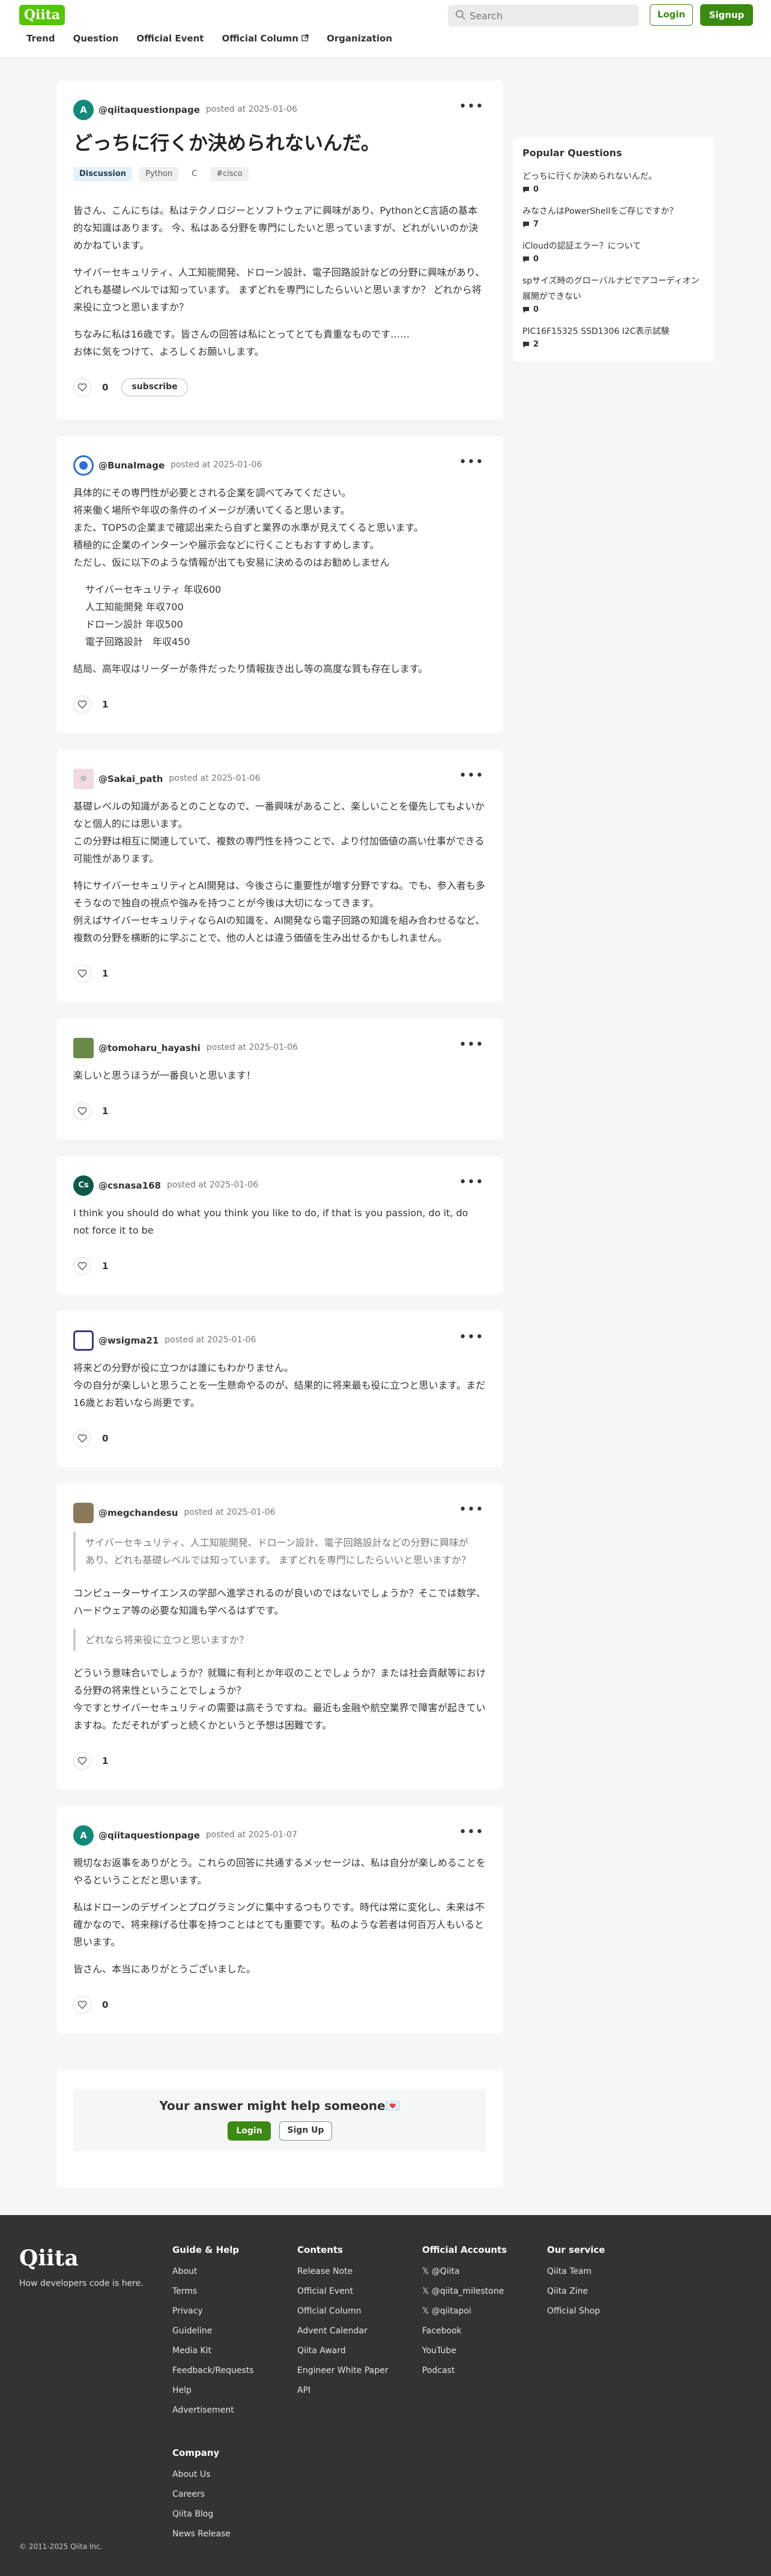 This screenshot has height=2576, width=771. What do you see at coordinates (213, 2351) in the screenshot?
I see `footer-link: Media Kit` at bounding box center [213, 2351].